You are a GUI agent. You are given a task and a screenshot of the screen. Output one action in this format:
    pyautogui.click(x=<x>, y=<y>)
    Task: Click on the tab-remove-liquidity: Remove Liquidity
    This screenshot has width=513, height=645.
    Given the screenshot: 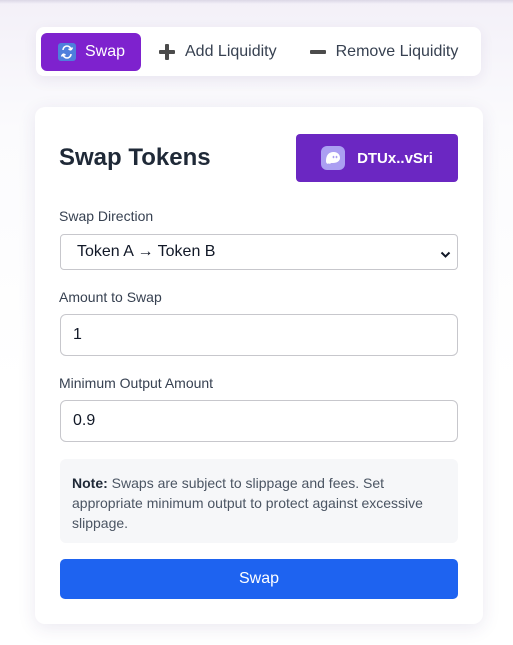 What is the action you would take?
    pyautogui.click(x=384, y=52)
    